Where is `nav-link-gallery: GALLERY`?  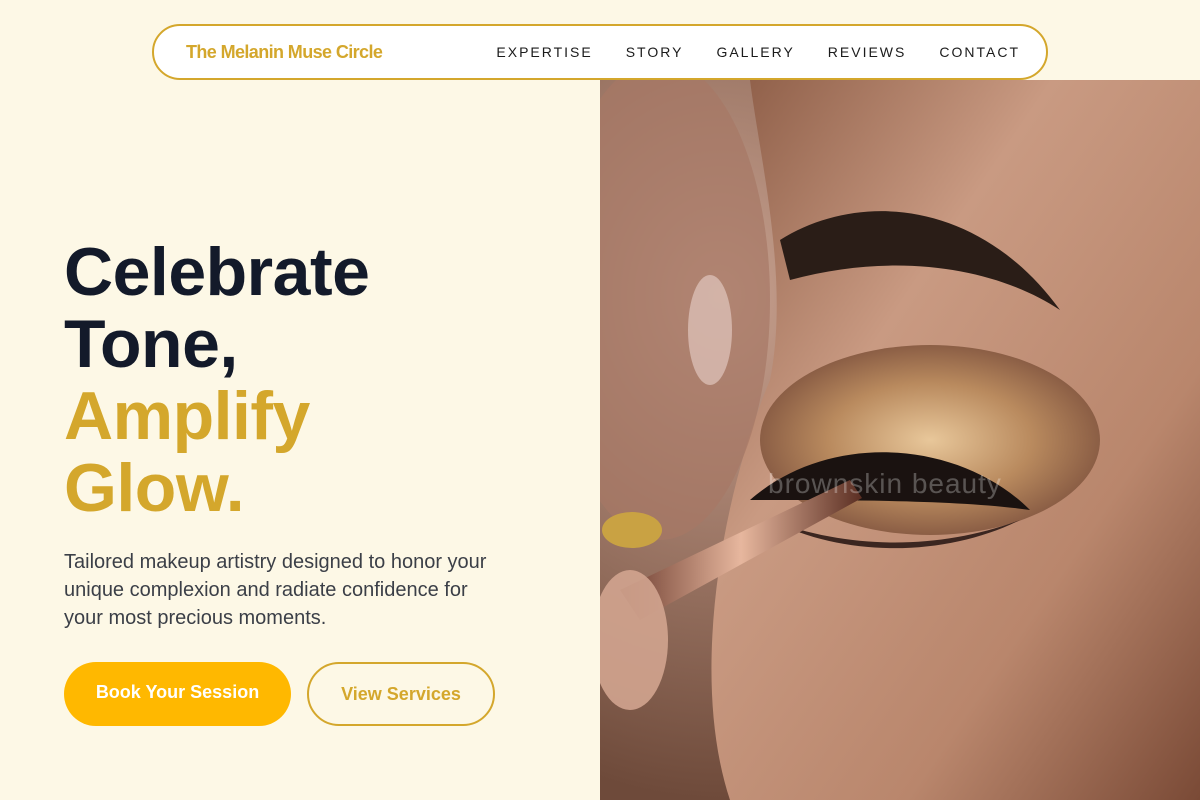
nav-link-gallery: GALLERY is located at coordinates (755, 52).